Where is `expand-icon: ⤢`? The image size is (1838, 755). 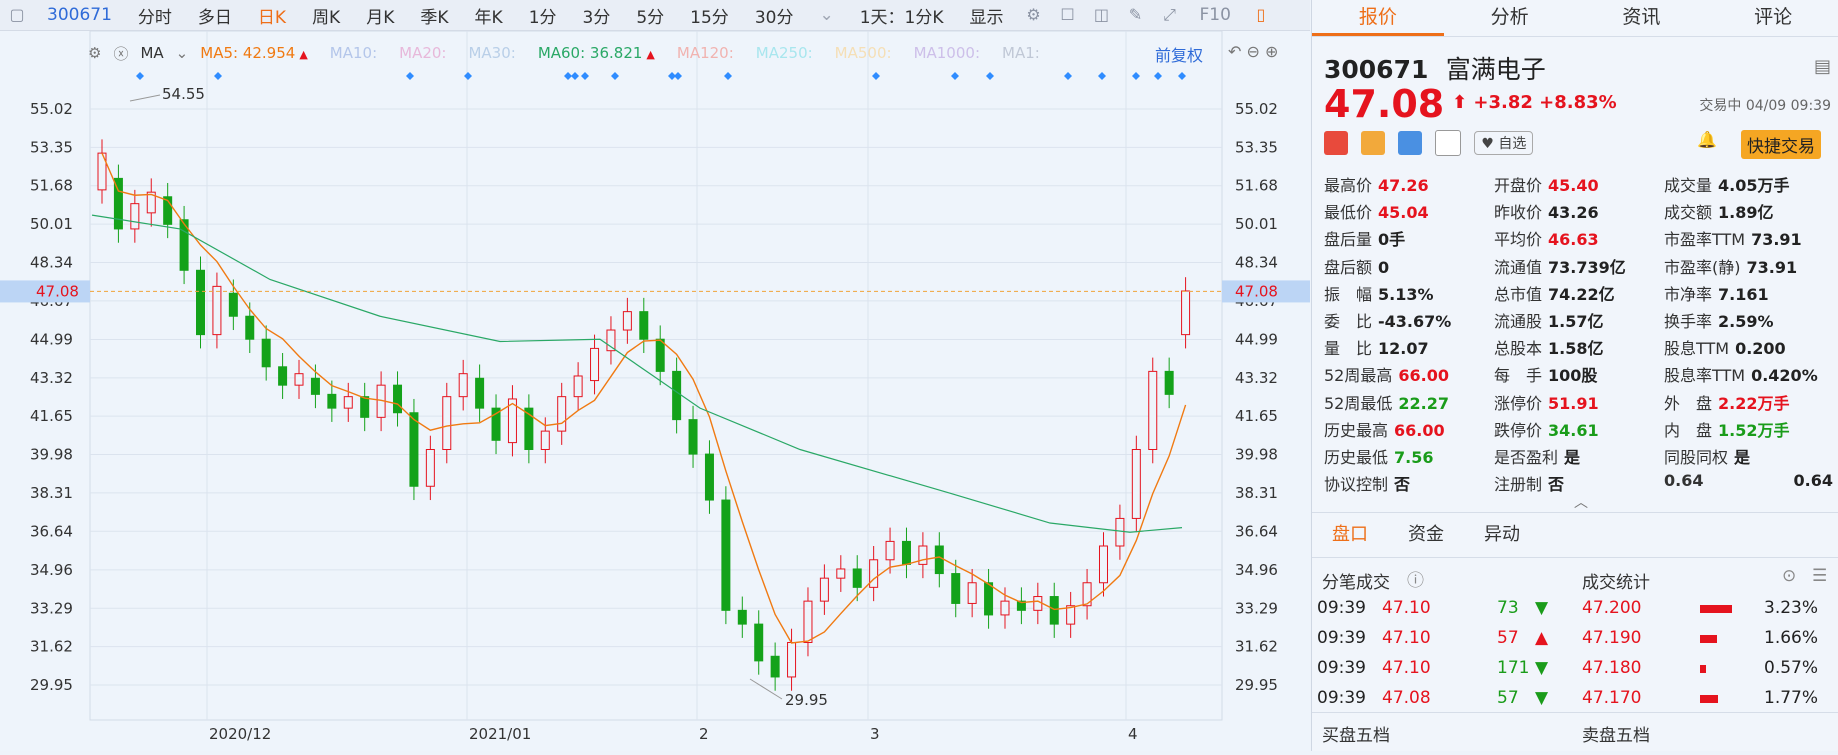
expand-icon: ⤢ is located at coordinates (1169, 15).